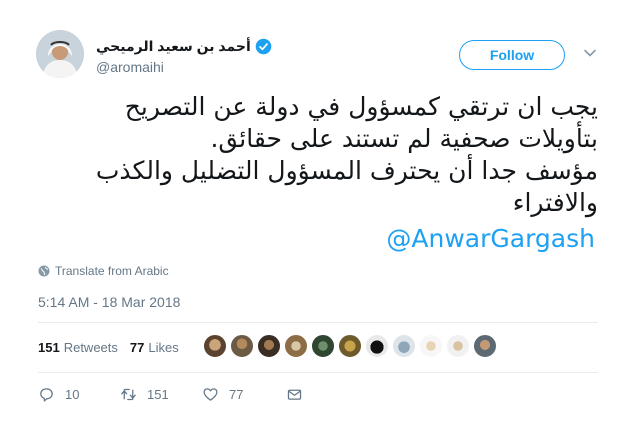 Image resolution: width=617 pixels, height=431 pixels. What do you see at coordinates (158, 394) in the screenshot?
I see `retweet-count: 151` at bounding box center [158, 394].